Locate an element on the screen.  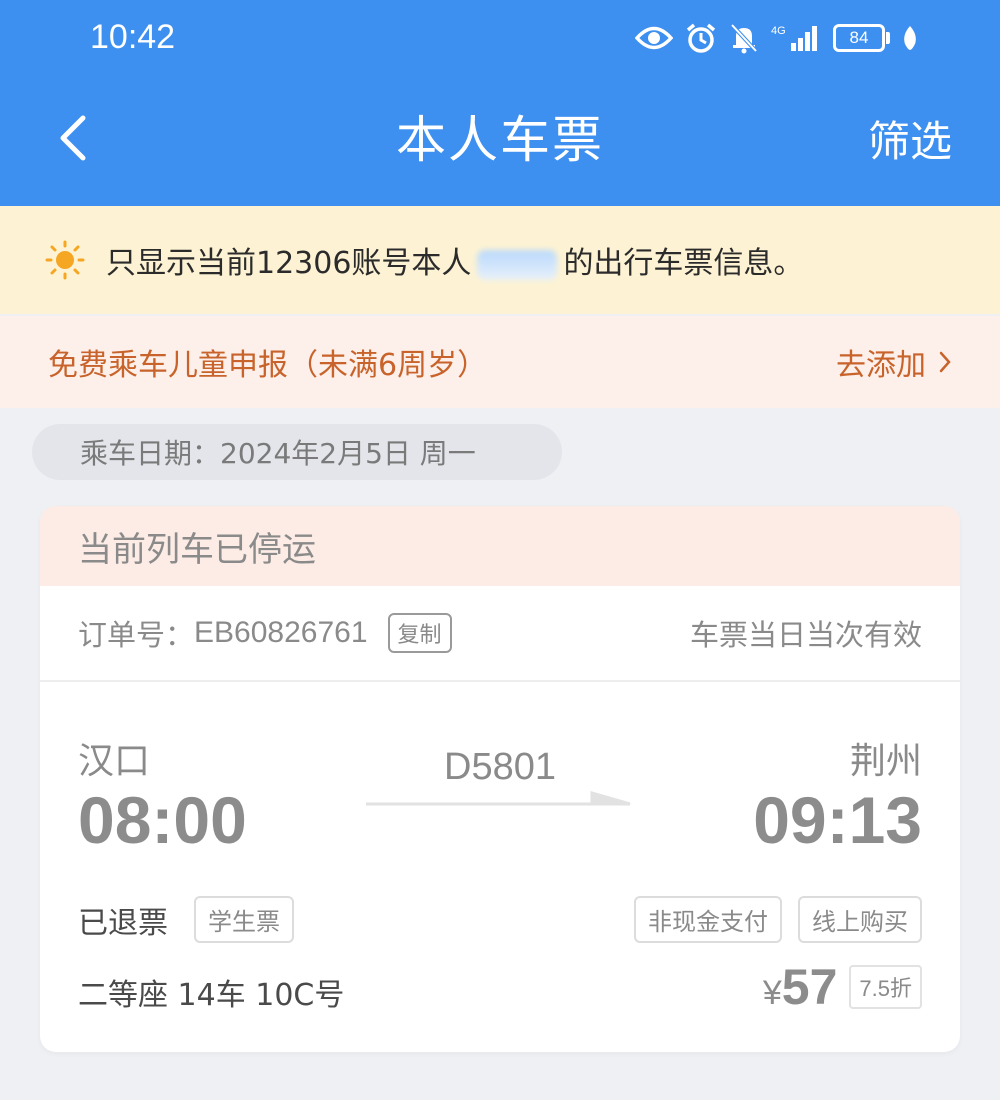
channel-tag: 线上购买 is located at coordinates (860, 919).